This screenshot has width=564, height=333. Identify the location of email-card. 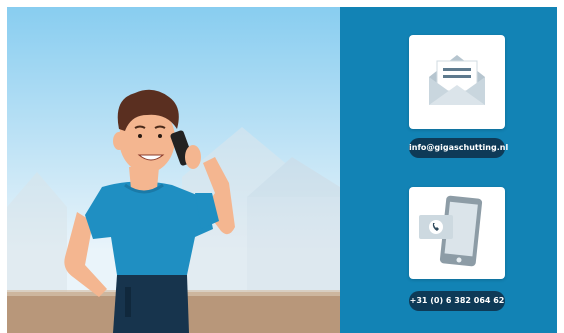
(457, 82).